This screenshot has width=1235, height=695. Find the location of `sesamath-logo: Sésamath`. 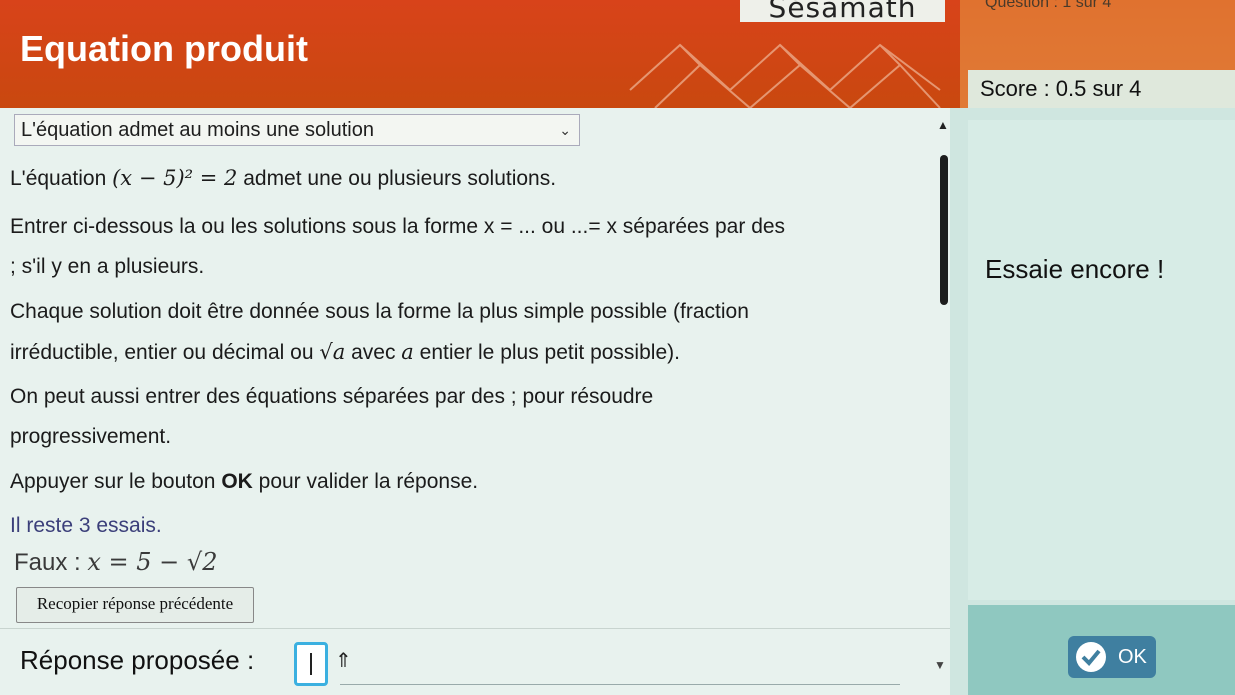

sesamath-logo: Sésamath is located at coordinates (842, 11).